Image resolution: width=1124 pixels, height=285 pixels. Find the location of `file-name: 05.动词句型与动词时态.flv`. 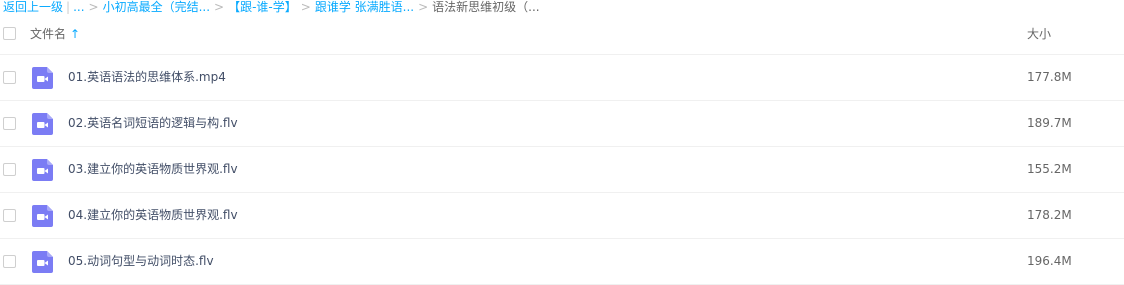

file-name: 05.动词句型与动词时态.flv is located at coordinates (141, 261).